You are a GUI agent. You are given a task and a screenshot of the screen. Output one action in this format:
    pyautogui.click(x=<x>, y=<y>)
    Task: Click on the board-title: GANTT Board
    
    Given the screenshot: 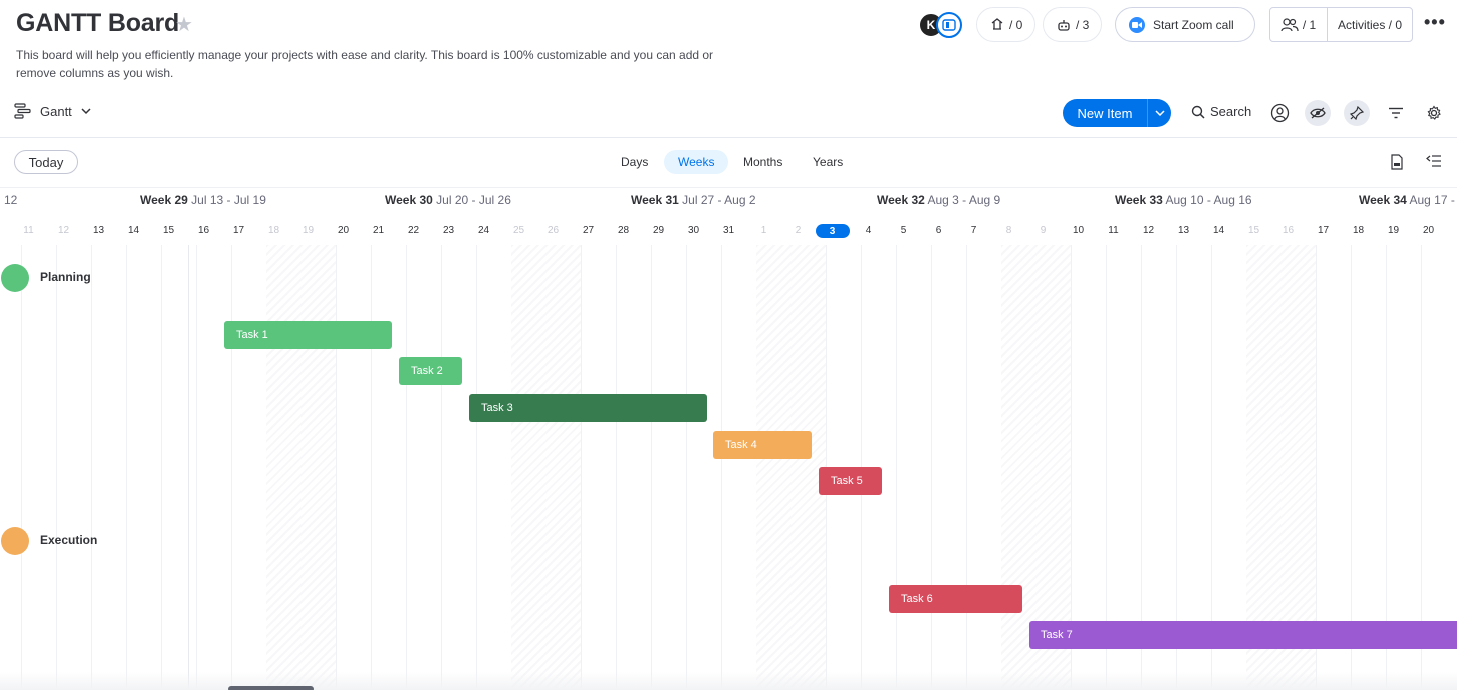 What is the action you would take?
    pyautogui.click(x=97, y=23)
    